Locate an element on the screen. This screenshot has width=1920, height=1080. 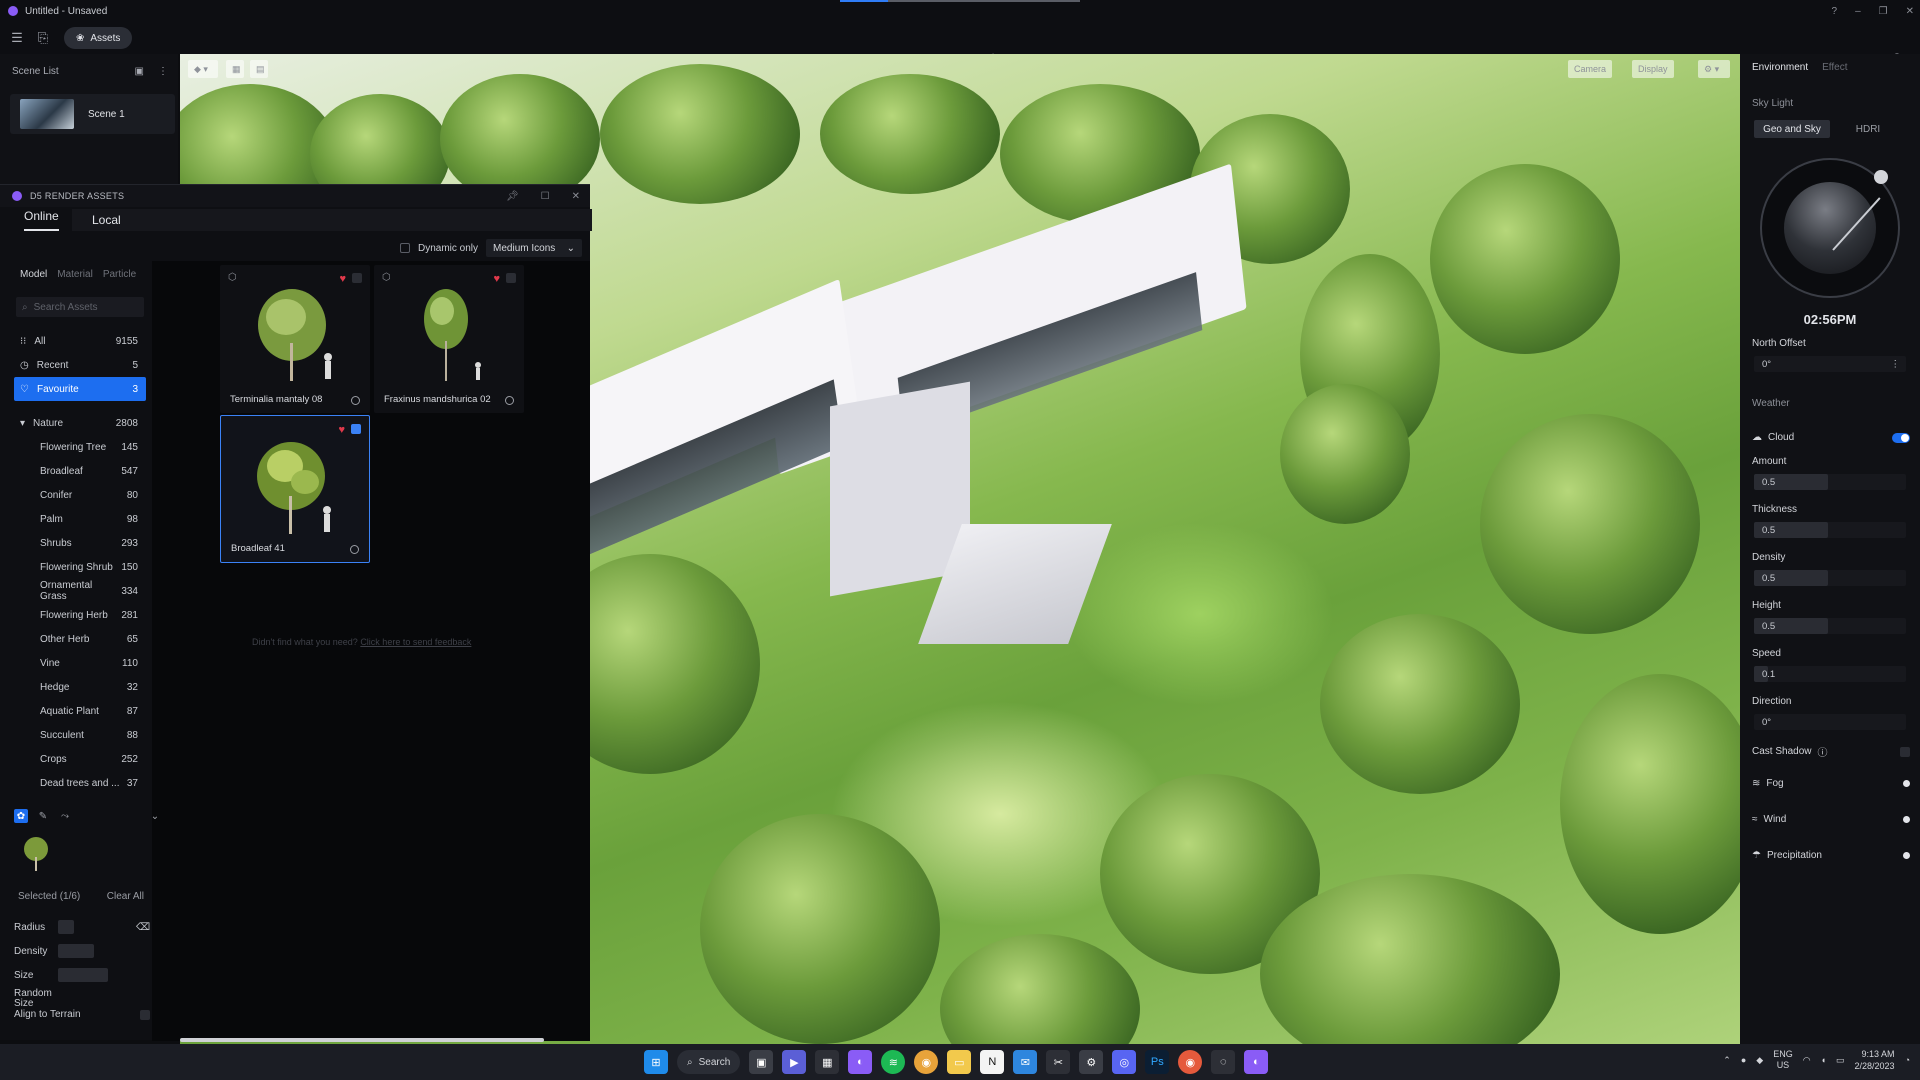
import-icon: ⎘ is located at coordinates (43, 38).